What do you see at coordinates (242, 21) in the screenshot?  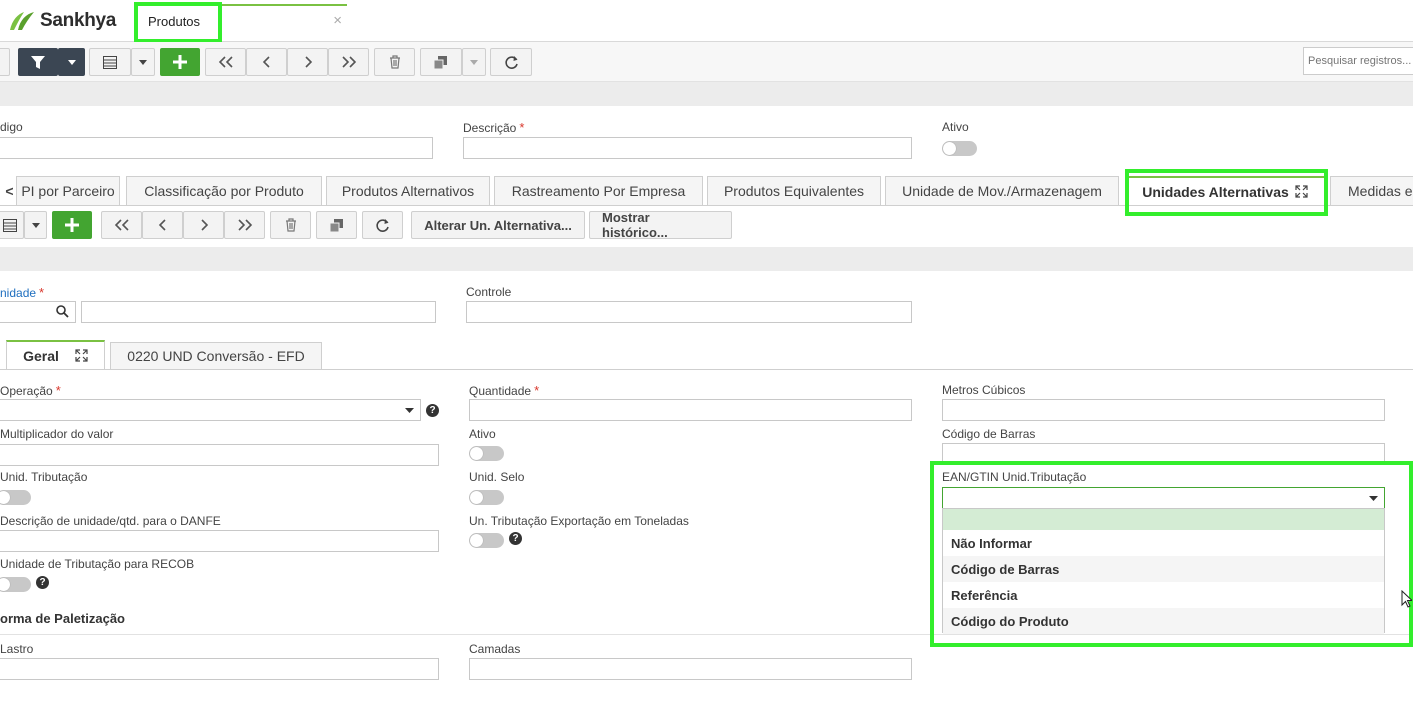 I see `app-tab-produtos: Produtos ×` at bounding box center [242, 21].